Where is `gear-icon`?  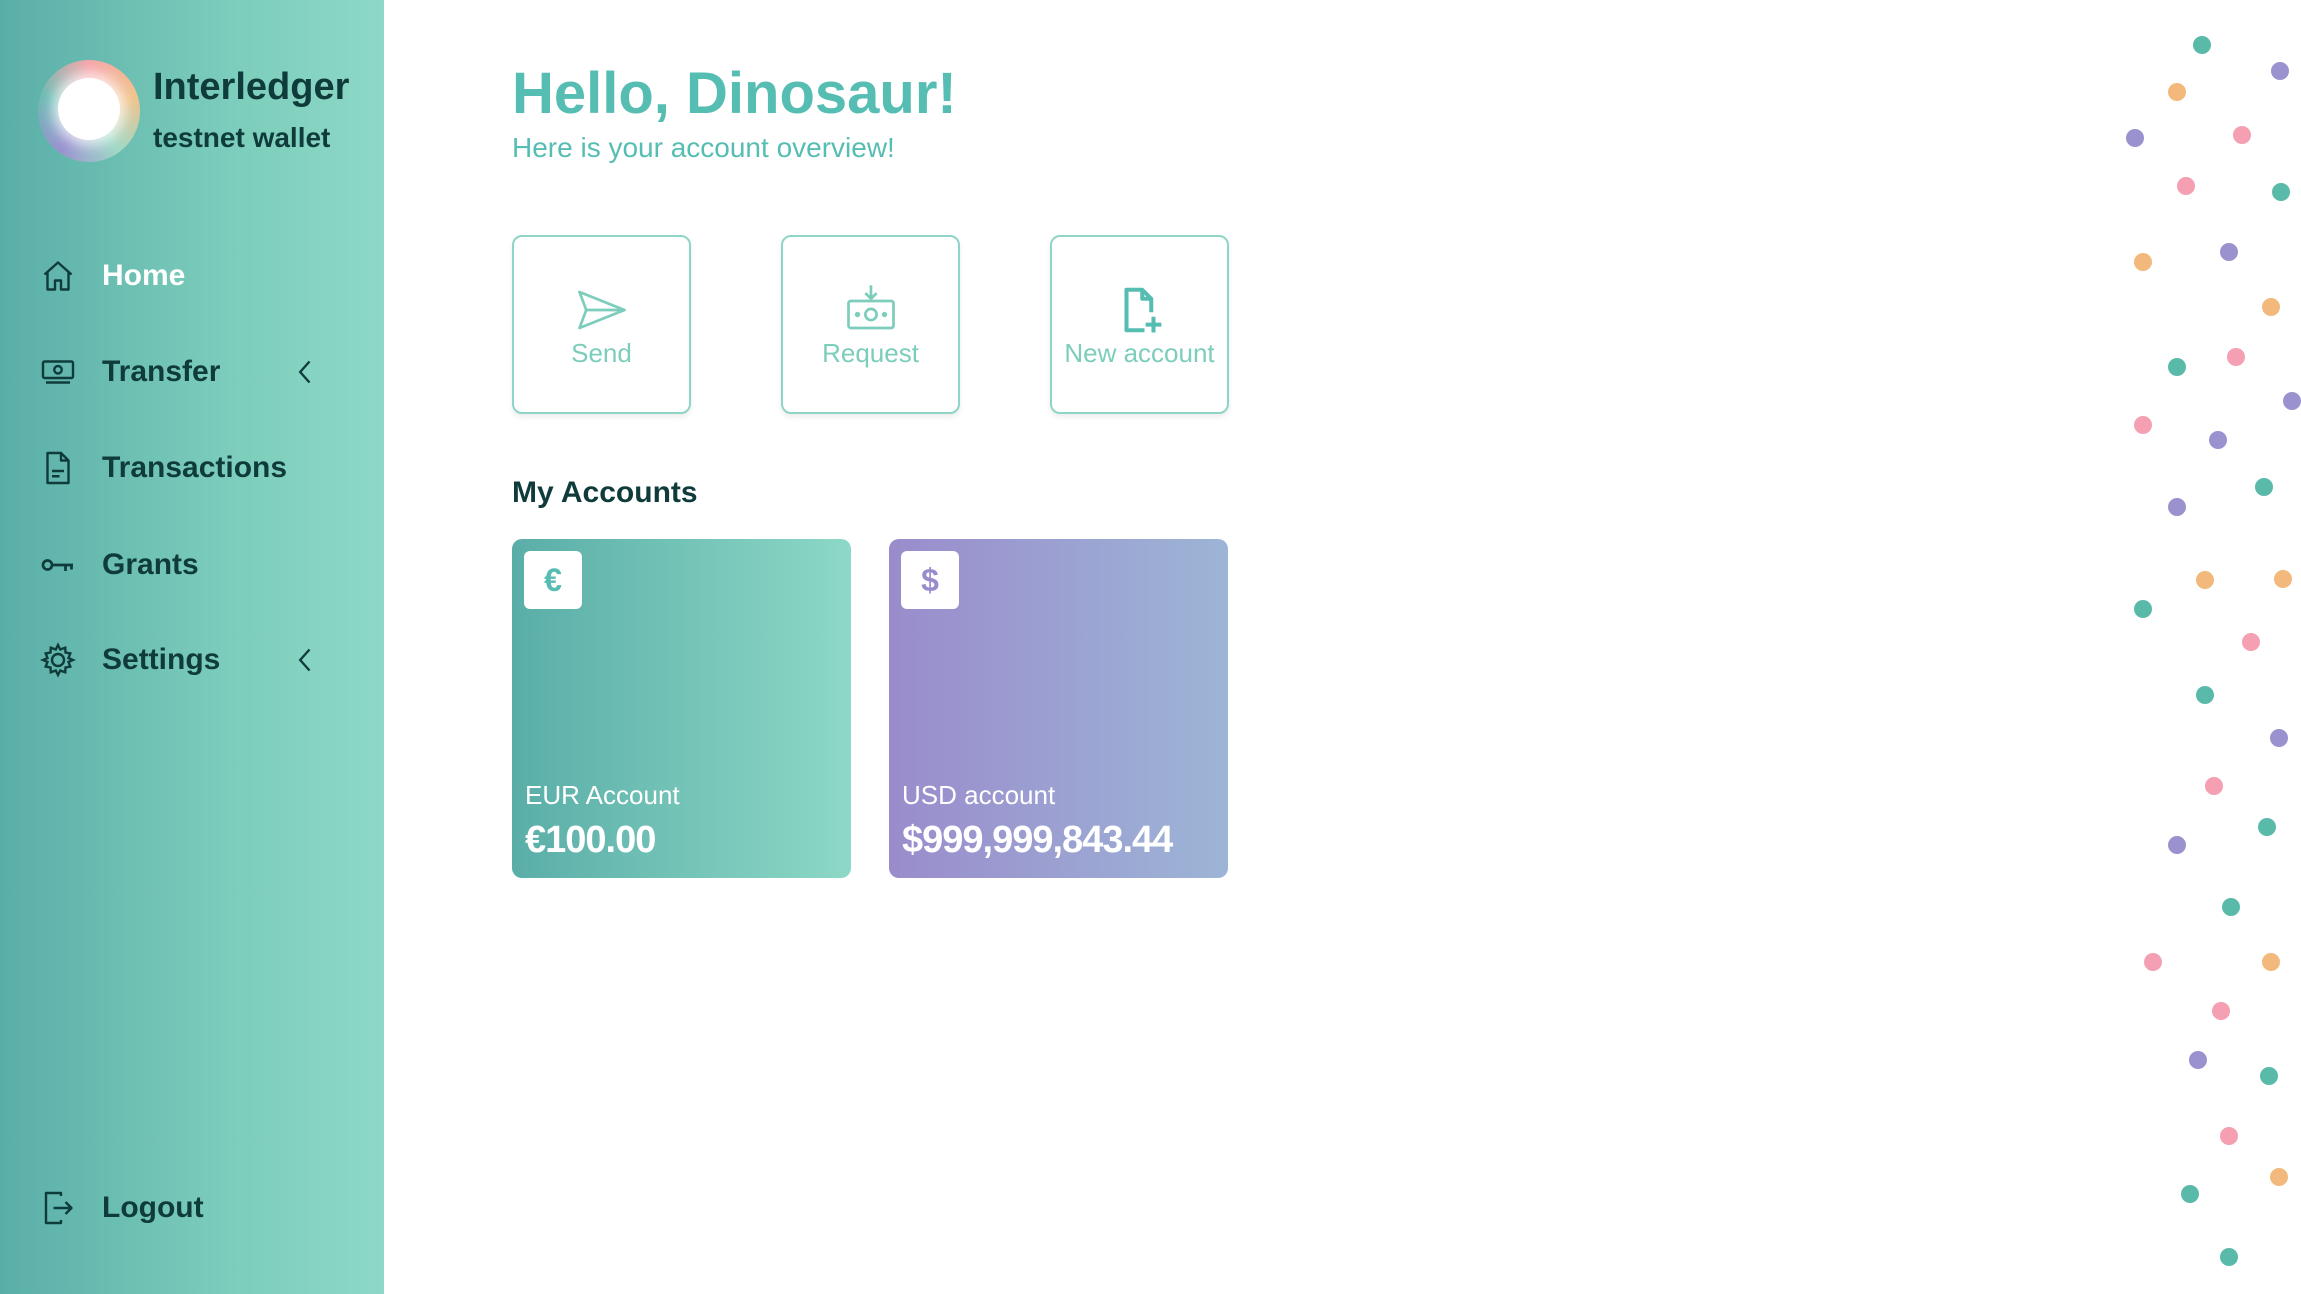
gear-icon is located at coordinates (58, 660).